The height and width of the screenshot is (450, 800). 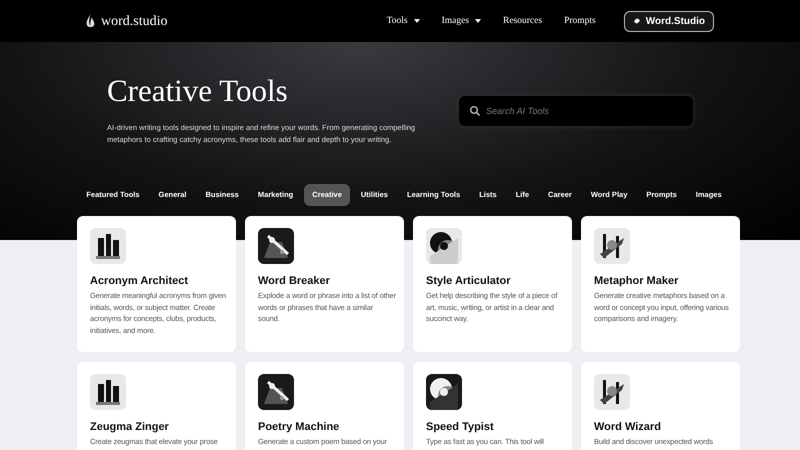 What do you see at coordinates (628, 427) in the screenshot?
I see `tool-title: Word Wizard` at bounding box center [628, 427].